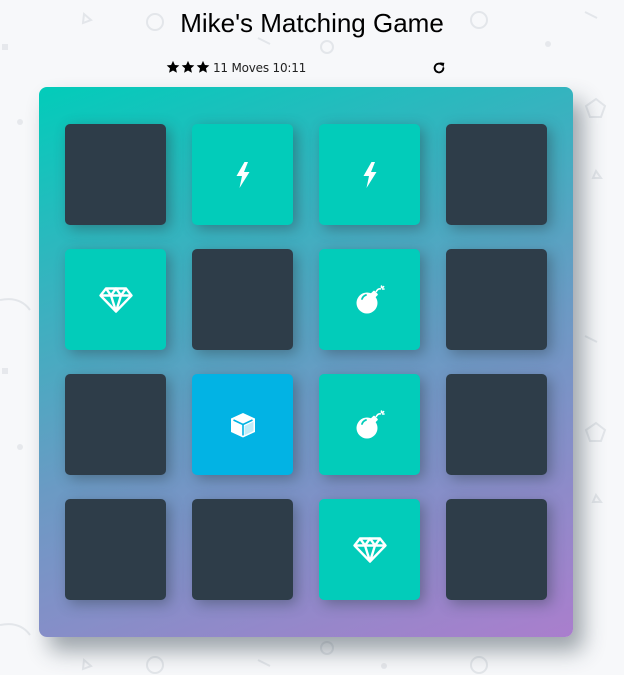  I want to click on score-panel: 11 Moves 10:11, so click(307, 70).